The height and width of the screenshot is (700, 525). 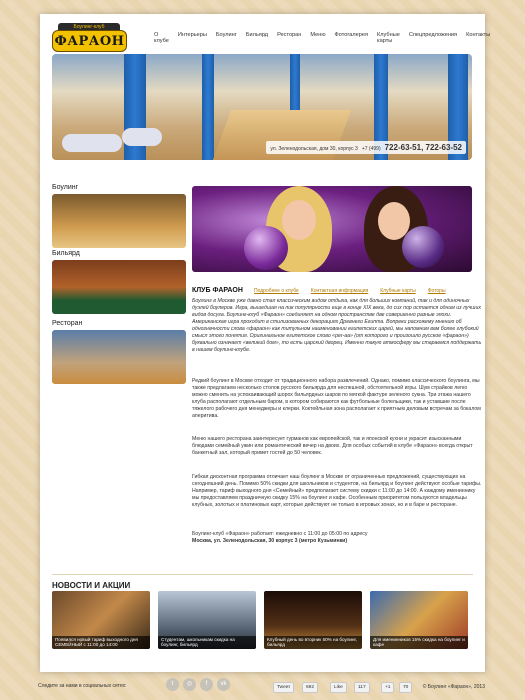 I want to click on facebook-icon: f, so click(x=206, y=684).